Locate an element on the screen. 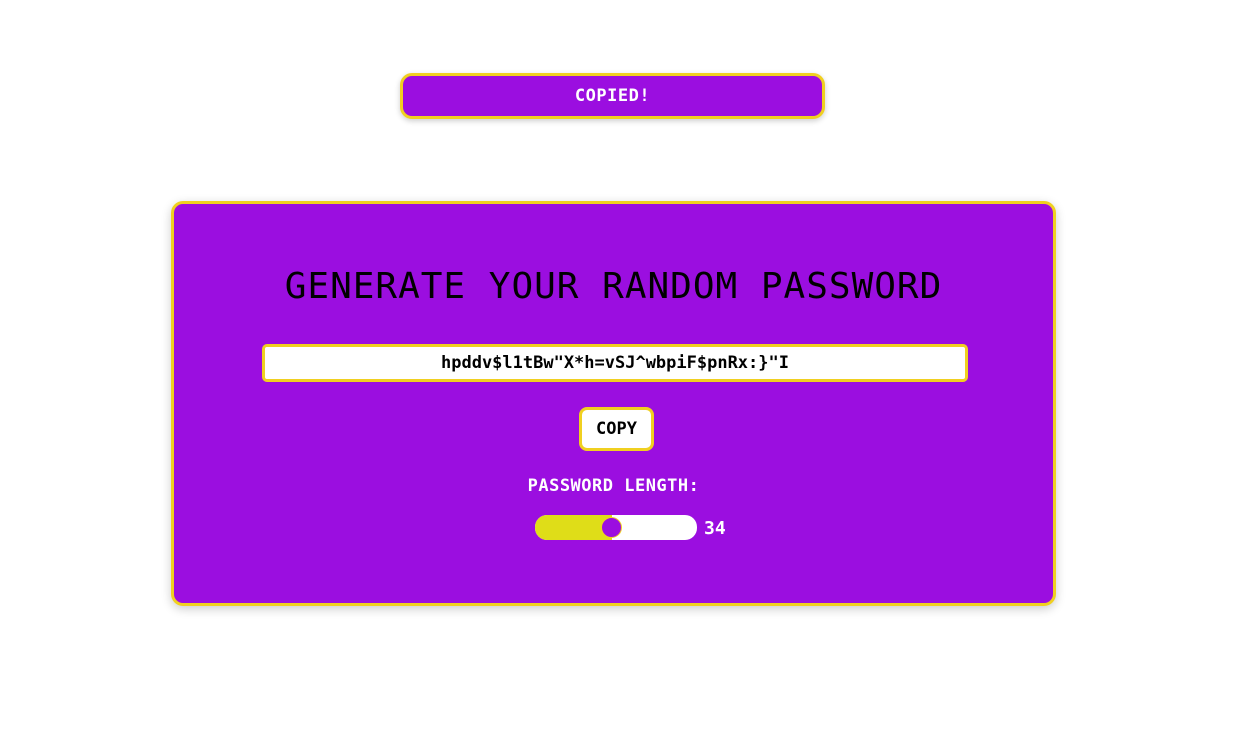  copy-button: COPY is located at coordinates (616, 429).